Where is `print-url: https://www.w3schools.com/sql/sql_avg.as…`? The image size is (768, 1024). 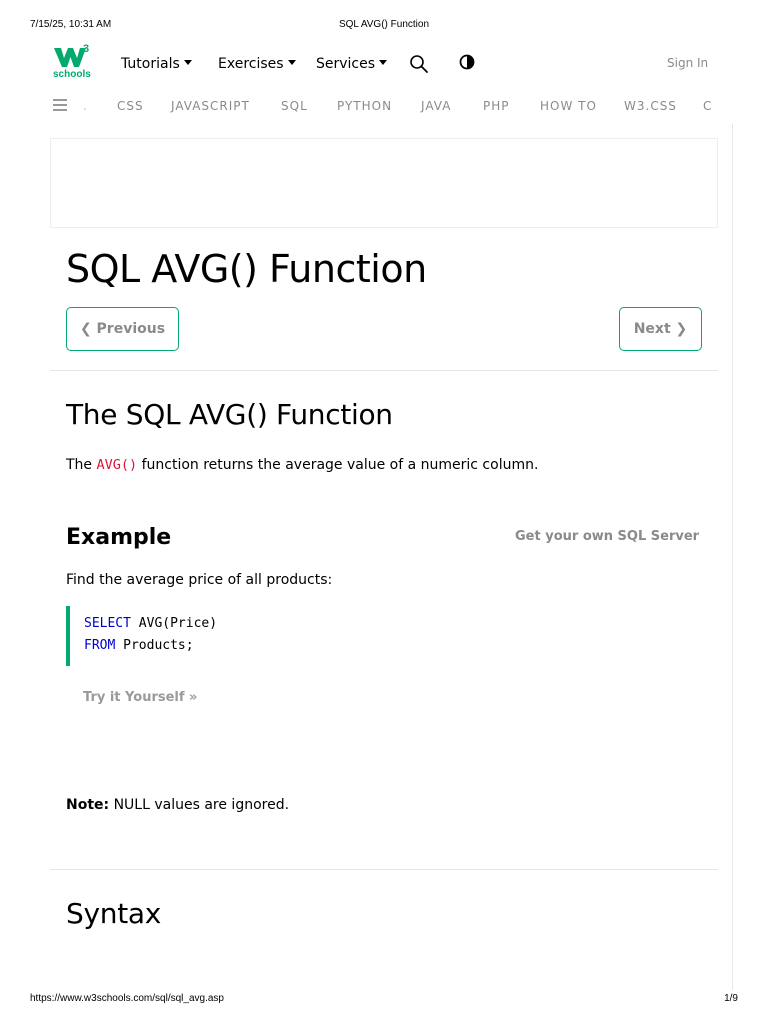 print-url: https://www.w3schools.com/sql/sql_avg.as… is located at coordinates (127, 998).